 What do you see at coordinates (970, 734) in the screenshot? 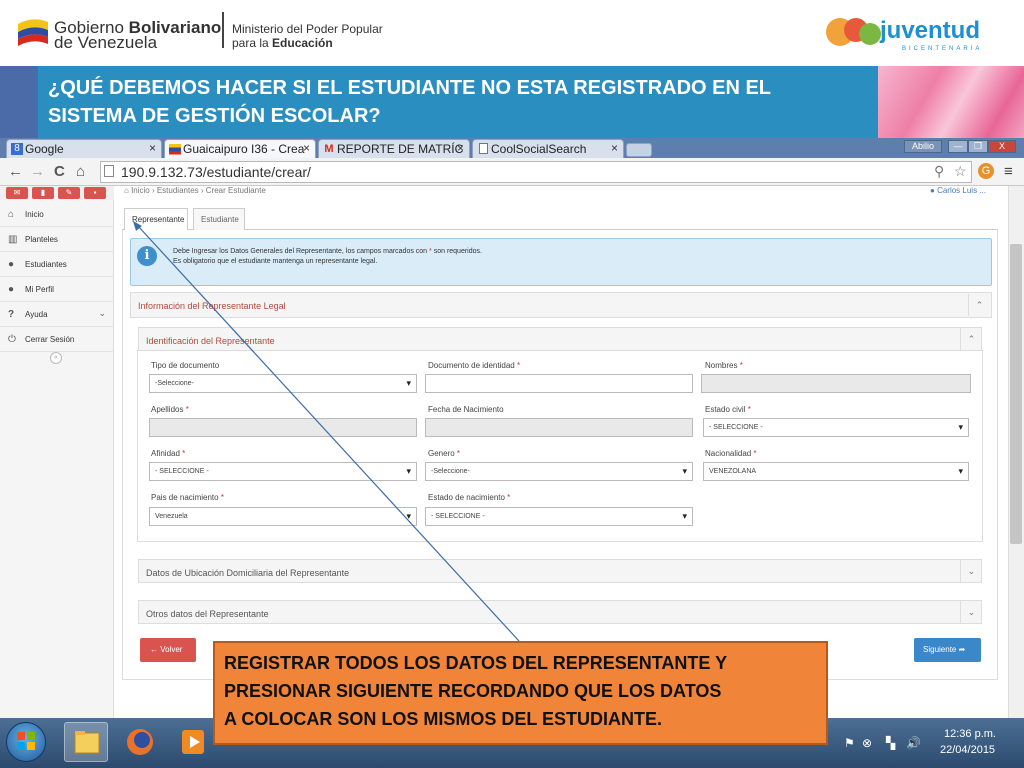
I see `taskbar-time: 12:36 p.m.` at bounding box center [970, 734].